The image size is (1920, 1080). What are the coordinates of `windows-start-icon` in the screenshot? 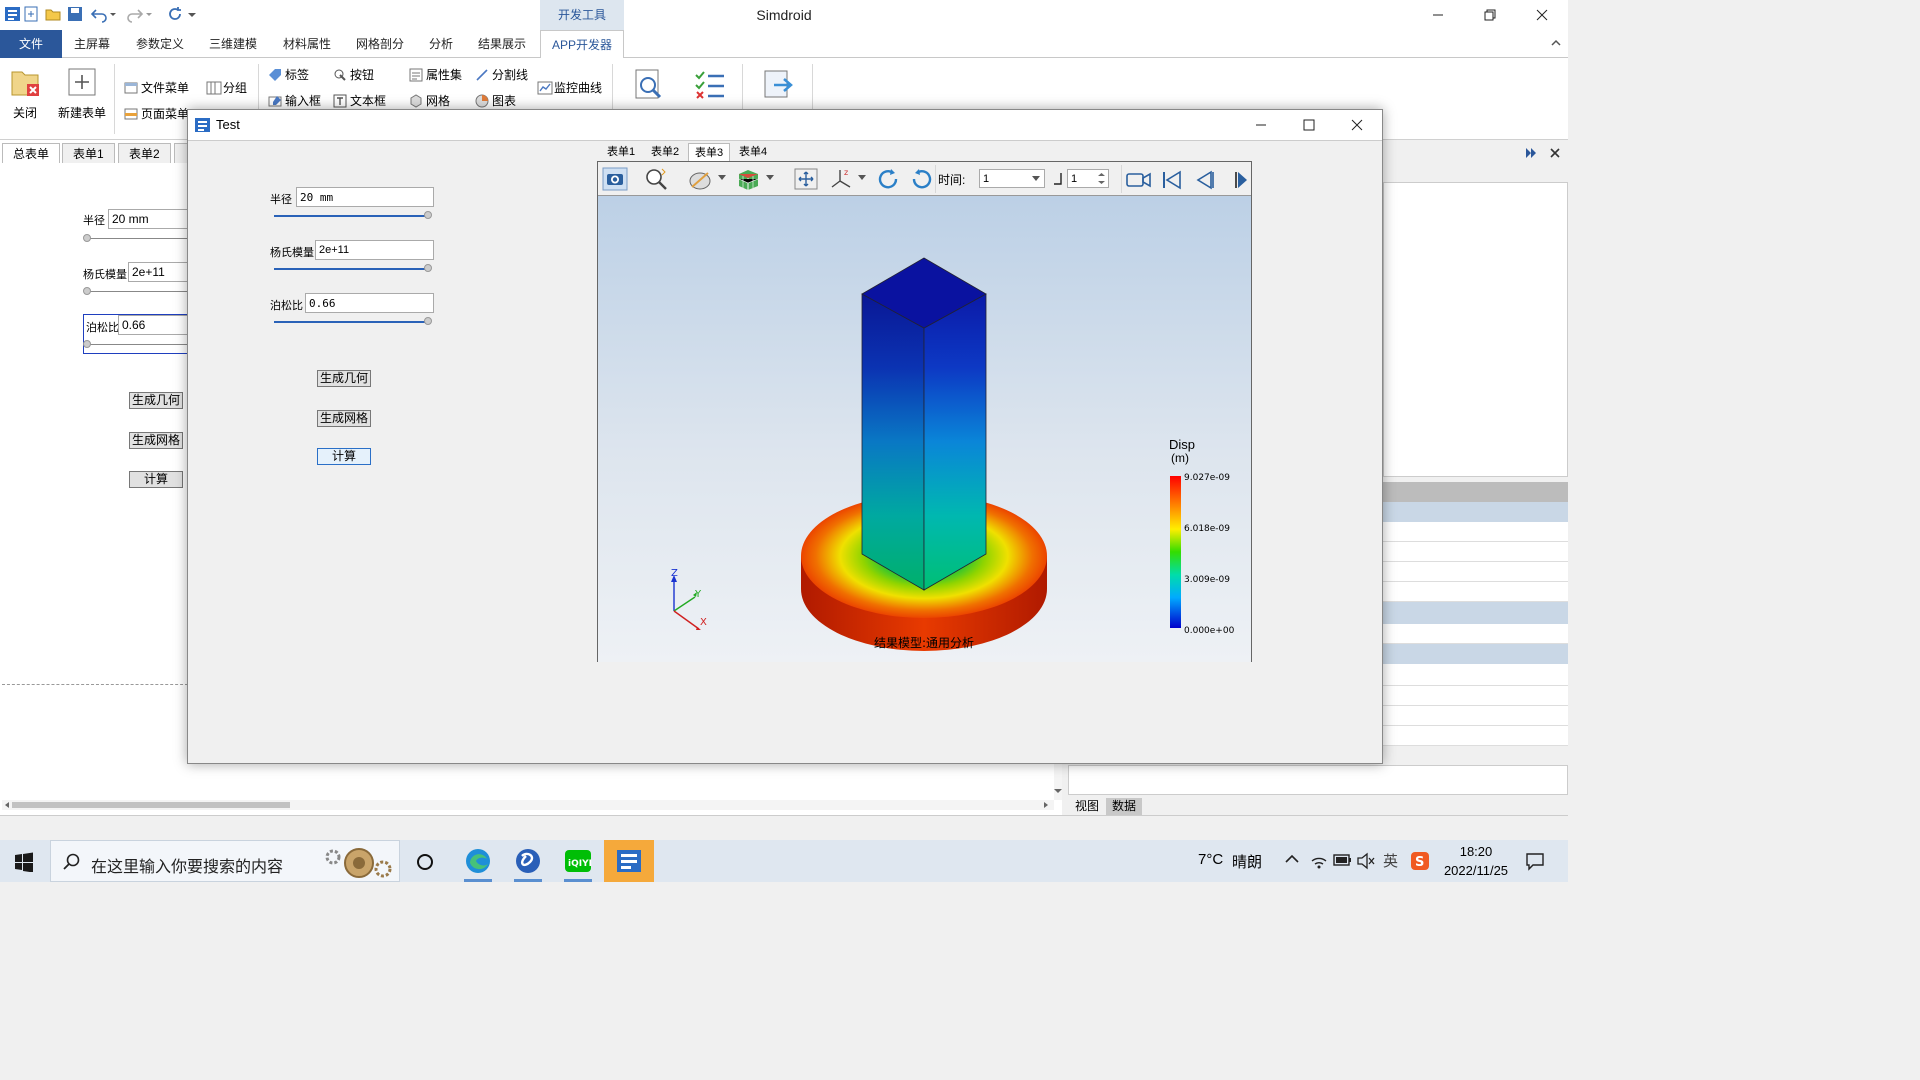 It's located at (24, 862).